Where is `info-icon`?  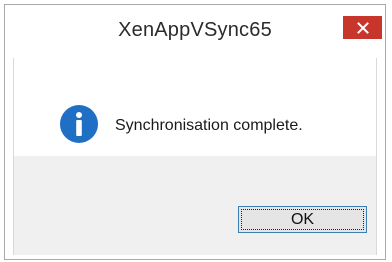
info-icon is located at coordinates (79, 124).